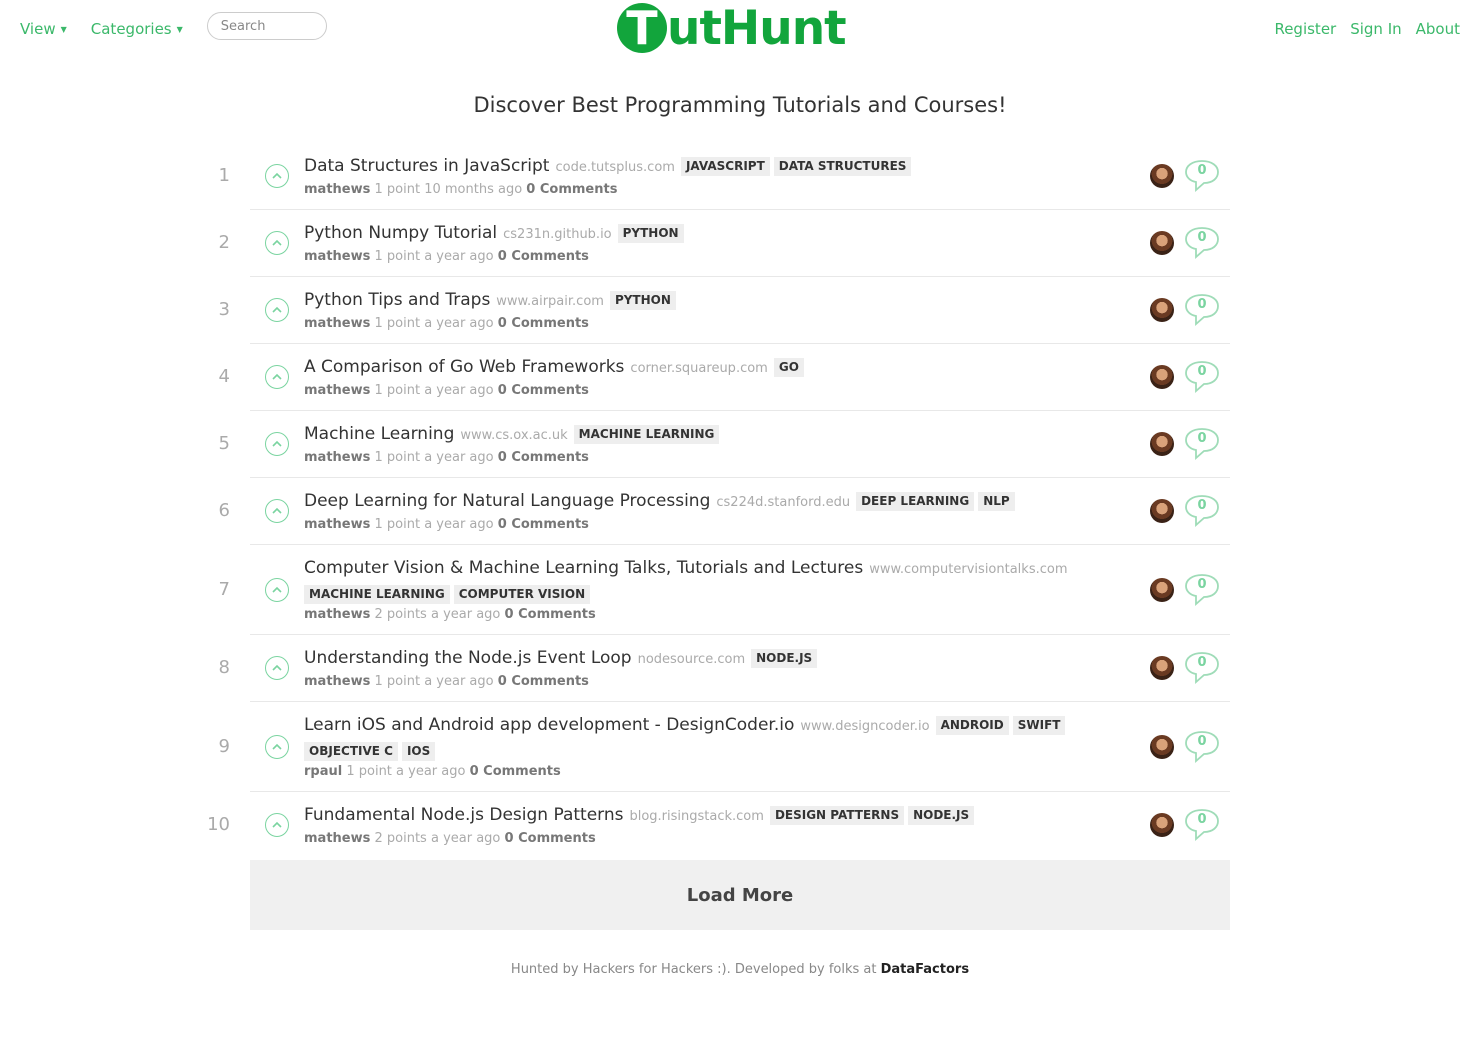 The height and width of the screenshot is (1037, 1480). I want to click on post-meta: mathews 1 point a year ago 0 Comments, so click(704, 257).